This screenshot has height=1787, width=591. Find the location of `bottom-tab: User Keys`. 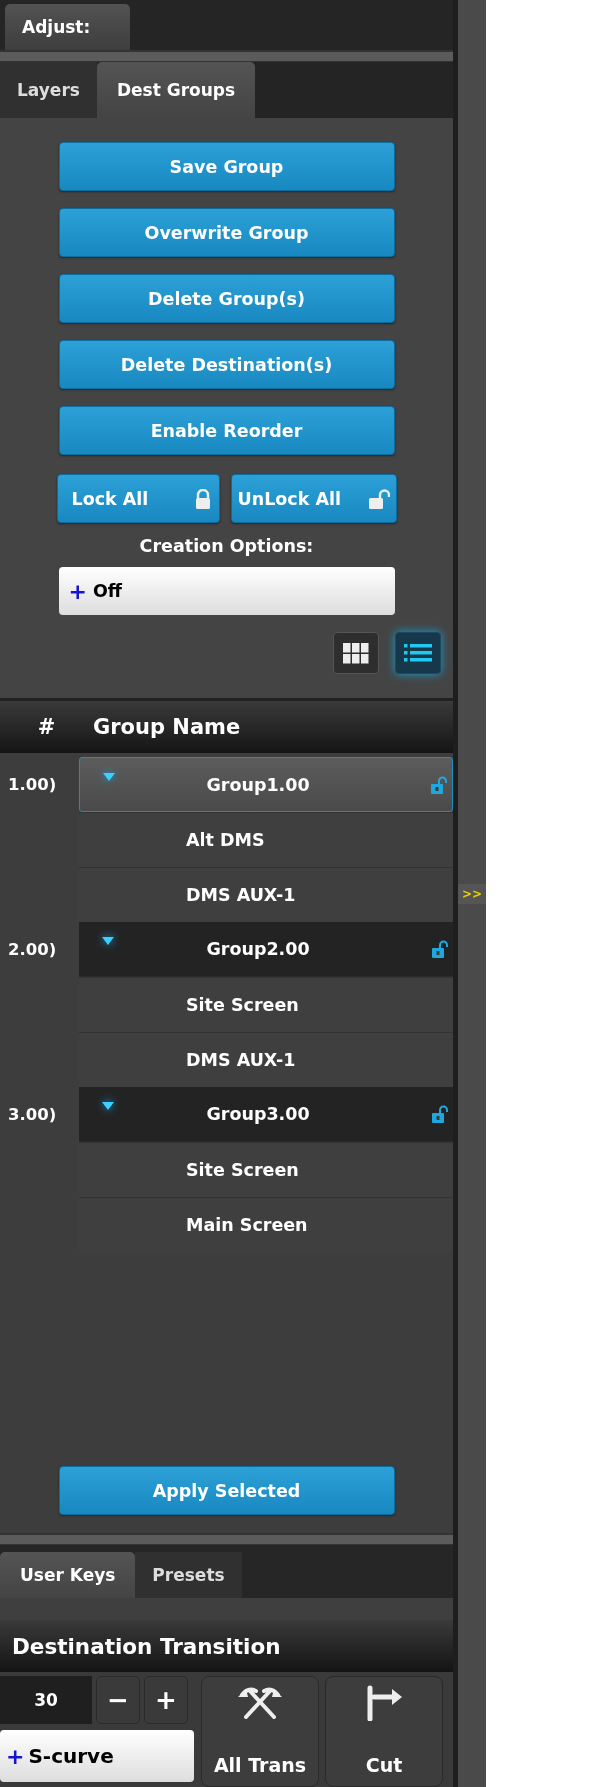

bottom-tab: User Keys is located at coordinates (68, 1575).